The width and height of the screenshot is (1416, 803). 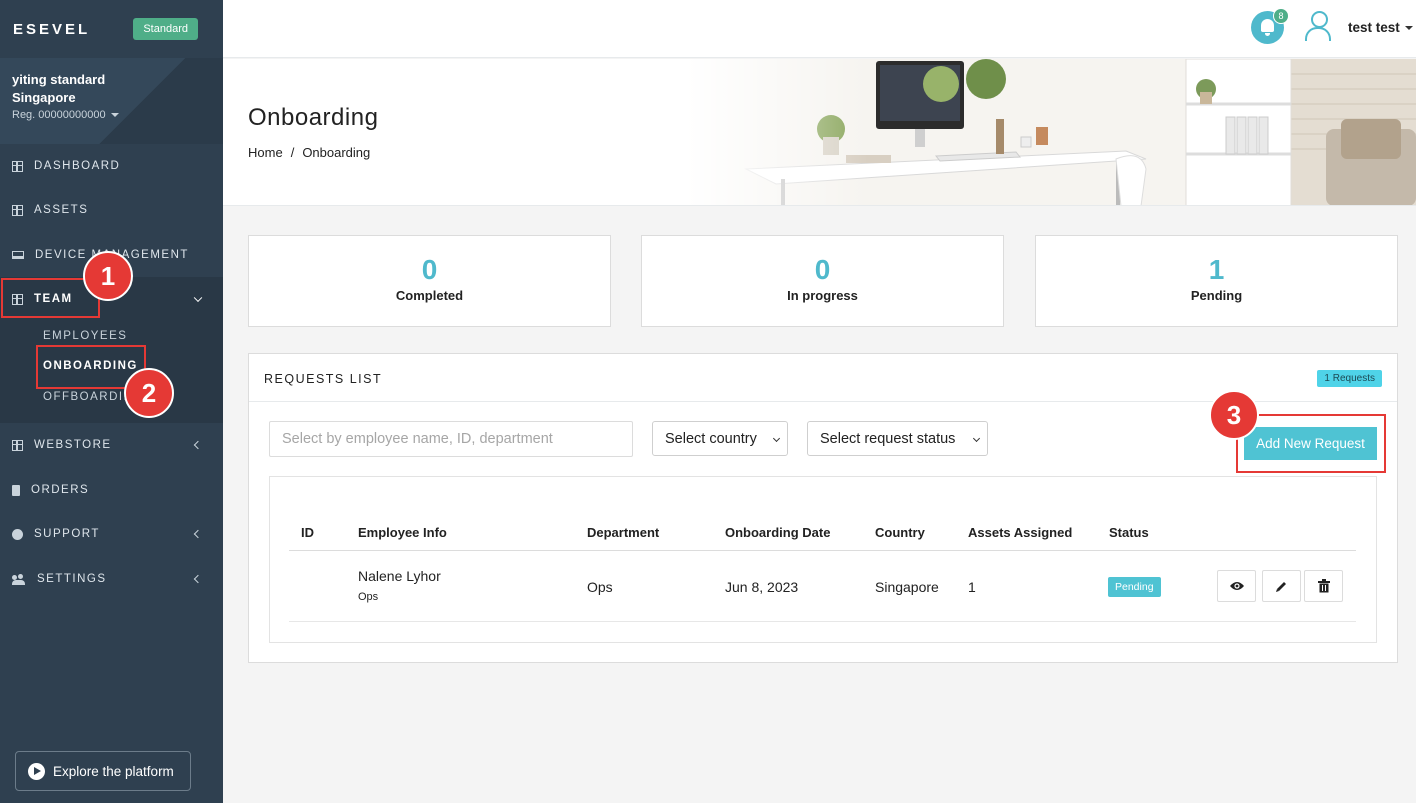 I want to click on step-badge-2: 2, so click(x=149, y=393).